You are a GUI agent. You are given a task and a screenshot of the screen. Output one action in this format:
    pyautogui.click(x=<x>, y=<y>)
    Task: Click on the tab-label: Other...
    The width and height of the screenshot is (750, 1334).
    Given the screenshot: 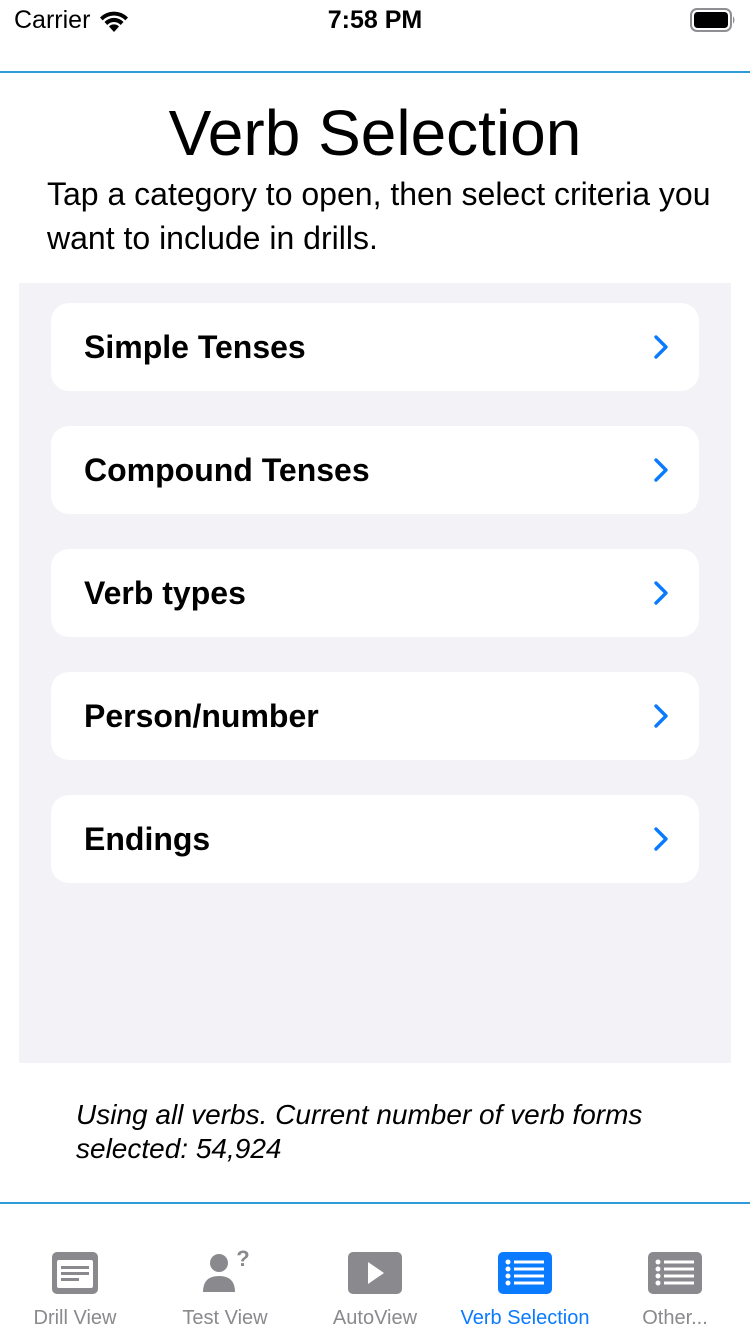 What is the action you would take?
    pyautogui.click(x=675, y=1318)
    